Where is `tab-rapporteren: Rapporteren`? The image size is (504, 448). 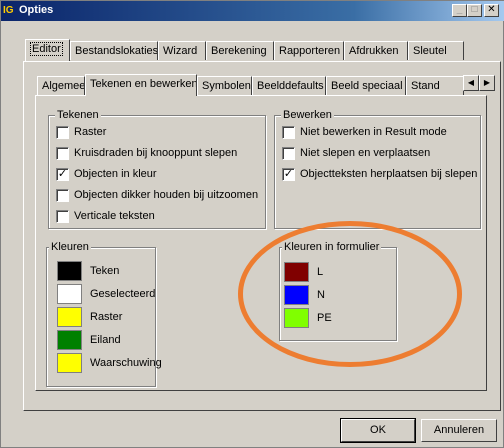
tab-rapporteren: Rapporteren is located at coordinates (309, 50).